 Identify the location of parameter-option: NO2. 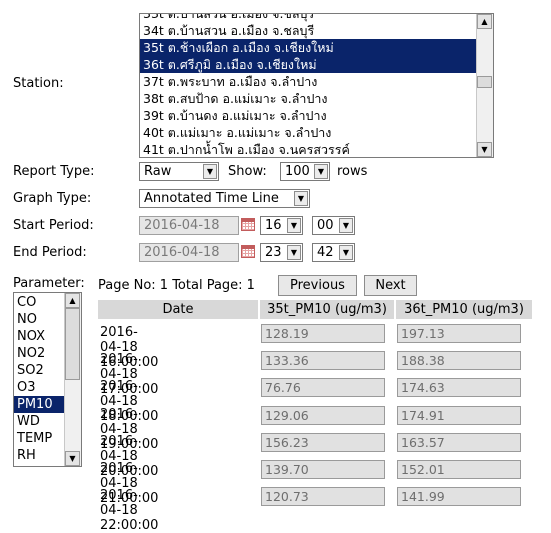
(39, 353).